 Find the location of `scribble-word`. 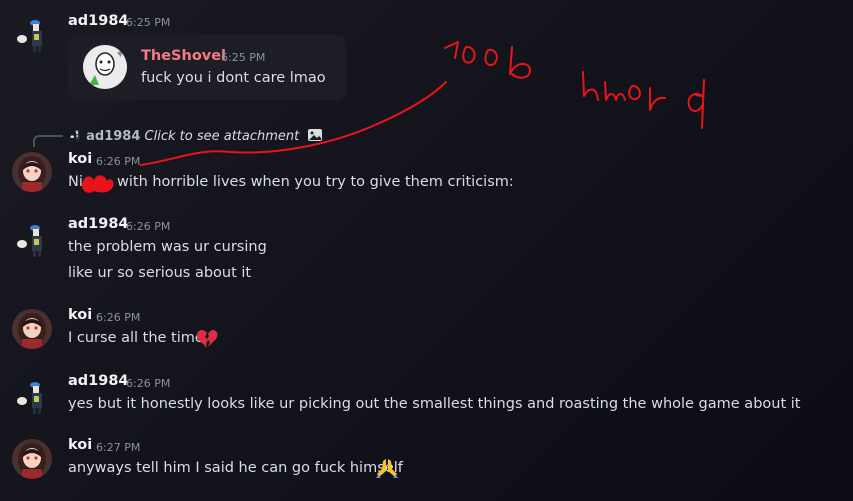

scribble-word is located at coordinates (643, 100).